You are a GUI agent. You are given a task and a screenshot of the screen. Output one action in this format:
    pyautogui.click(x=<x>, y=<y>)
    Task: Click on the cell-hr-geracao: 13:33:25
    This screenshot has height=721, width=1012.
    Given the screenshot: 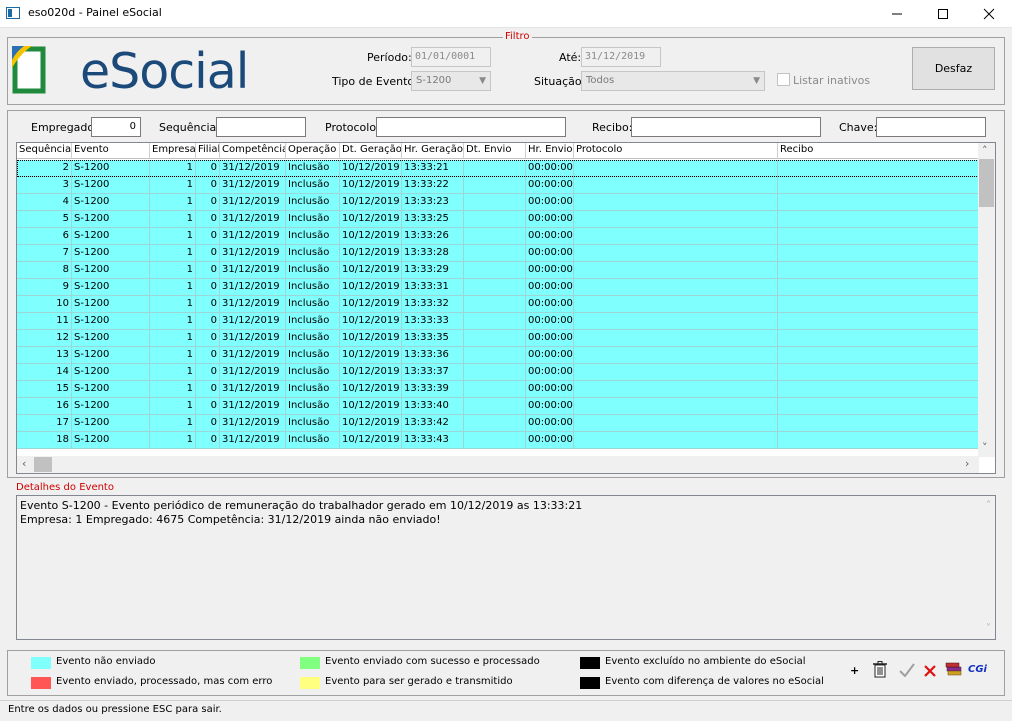 What is the action you would take?
    pyautogui.click(x=433, y=219)
    